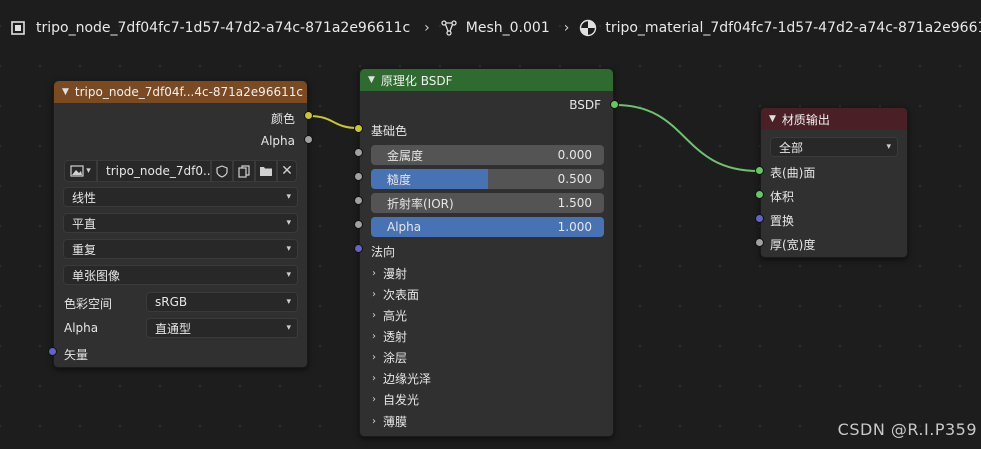  What do you see at coordinates (180, 275) in the screenshot?
I see `source-dropdown: 单张图像 ▾` at bounding box center [180, 275].